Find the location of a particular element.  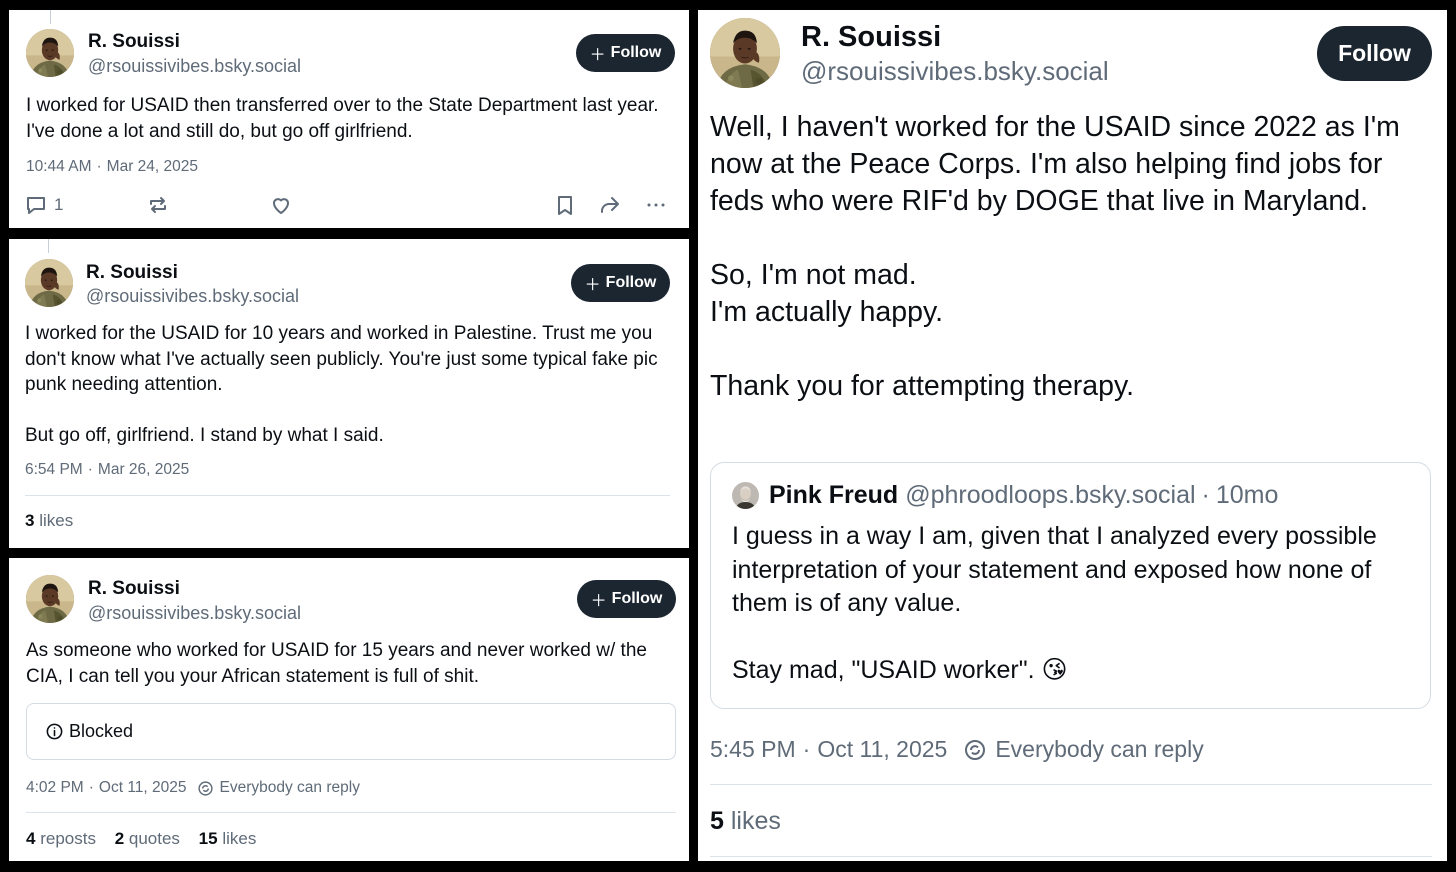

reposts-count: 4 is located at coordinates (31, 838).